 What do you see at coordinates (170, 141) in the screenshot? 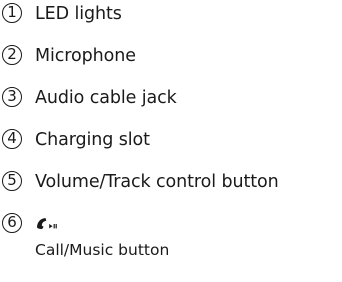
I see `legend-item-charging-slot: 4 Charging slot` at bounding box center [170, 141].